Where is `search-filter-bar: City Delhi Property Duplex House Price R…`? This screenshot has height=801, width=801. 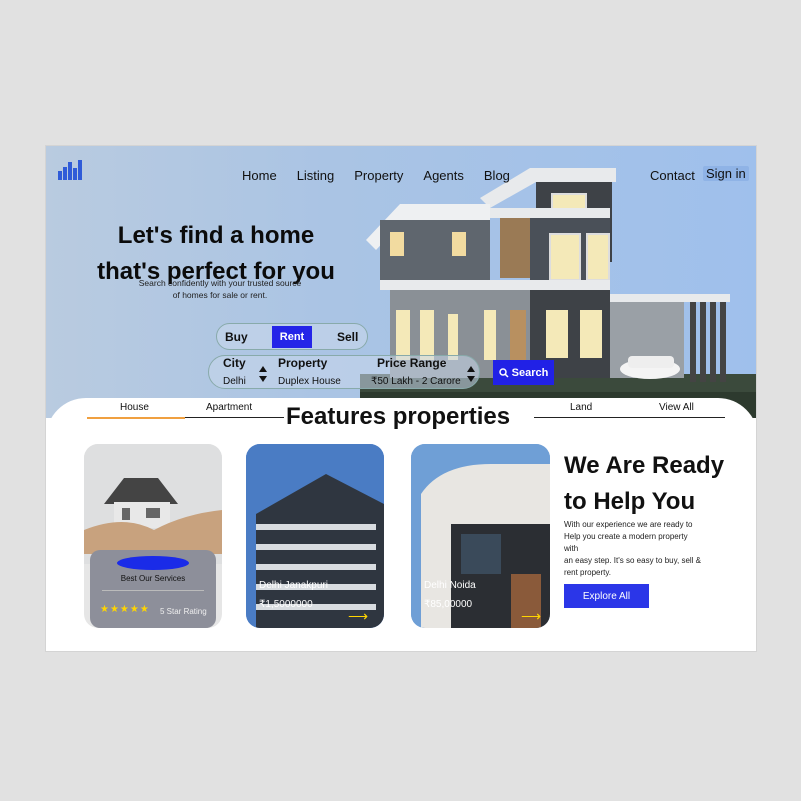 search-filter-bar: City Delhi Property Duplex House Price R… is located at coordinates (344, 372).